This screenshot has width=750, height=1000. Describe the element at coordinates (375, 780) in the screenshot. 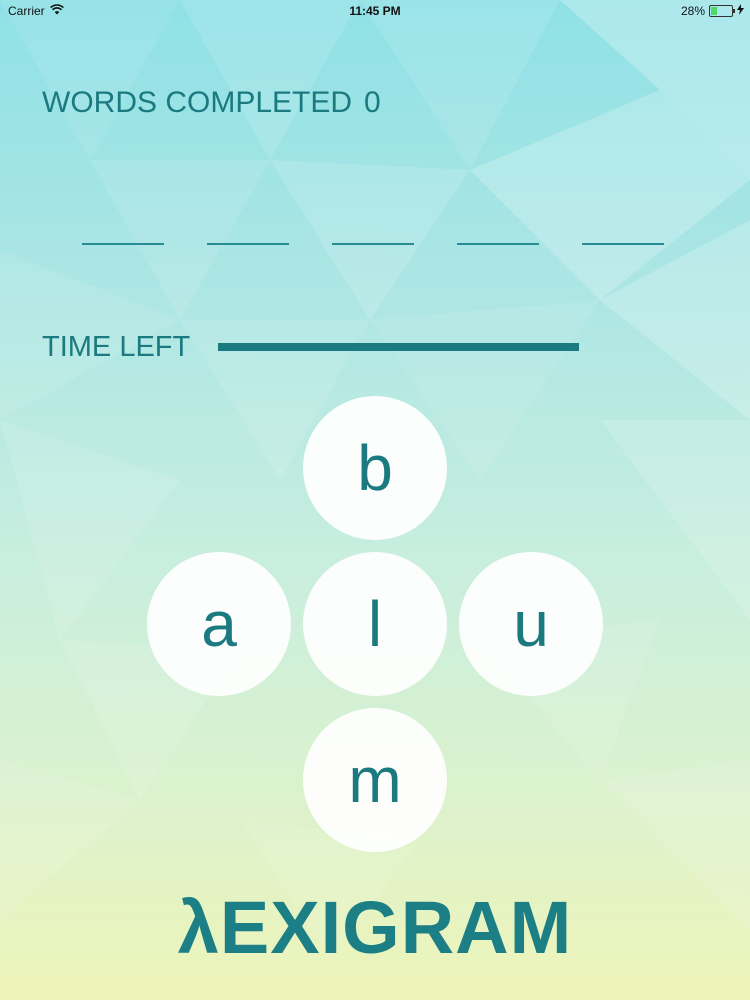

I see `letter-tile-bottom: m` at that location.